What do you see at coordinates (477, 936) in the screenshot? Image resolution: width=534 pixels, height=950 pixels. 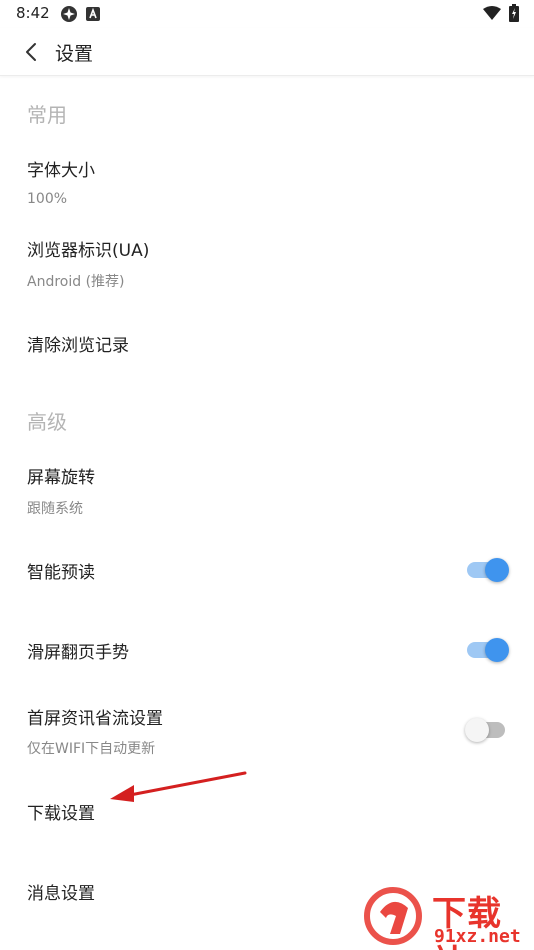 I see `watermark-brand-bottom: 91xz.net` at bounding box center [477, 936].